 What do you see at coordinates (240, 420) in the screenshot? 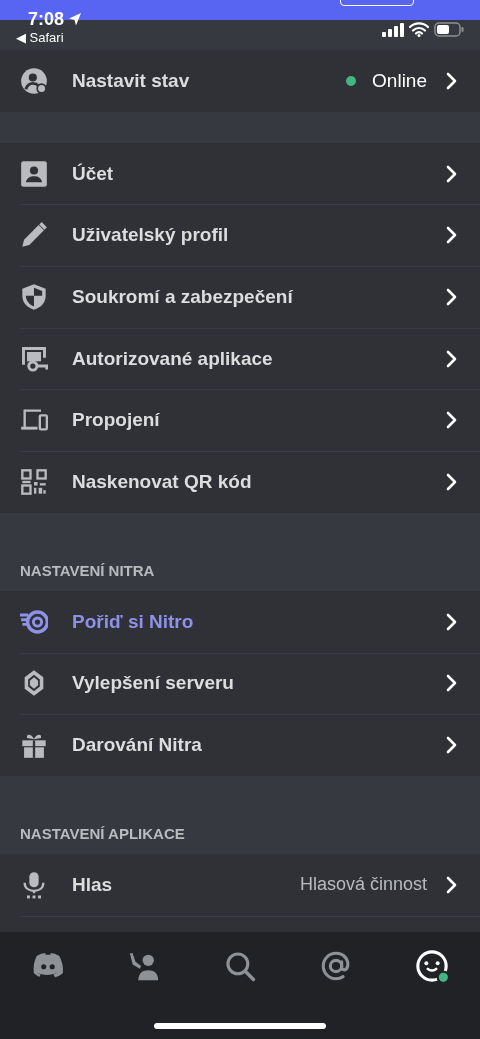
I see `settings-row: Propojení` at bounding box center [240, 420].